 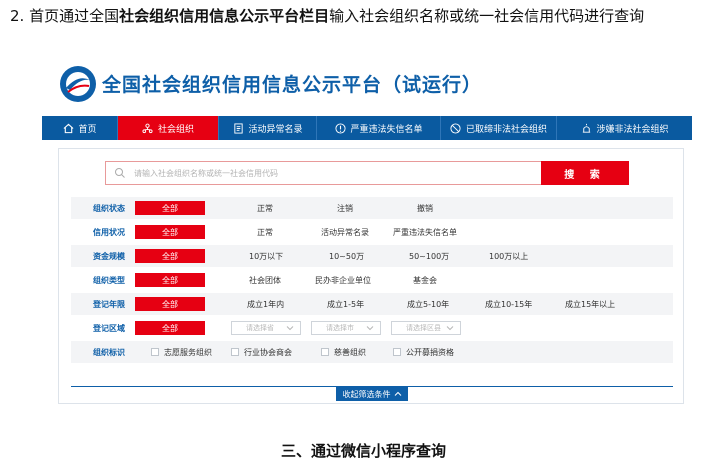 I want to click on search-bar: 请输入社会组织名称或统一社会信用代码 搜 索, so click(x=367, y=173).